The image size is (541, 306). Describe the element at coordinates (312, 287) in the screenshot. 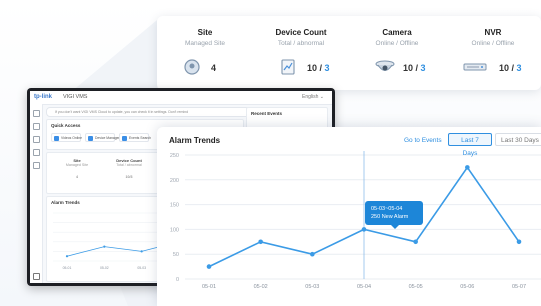

I see `x-tick-label: 05-03` at that location.